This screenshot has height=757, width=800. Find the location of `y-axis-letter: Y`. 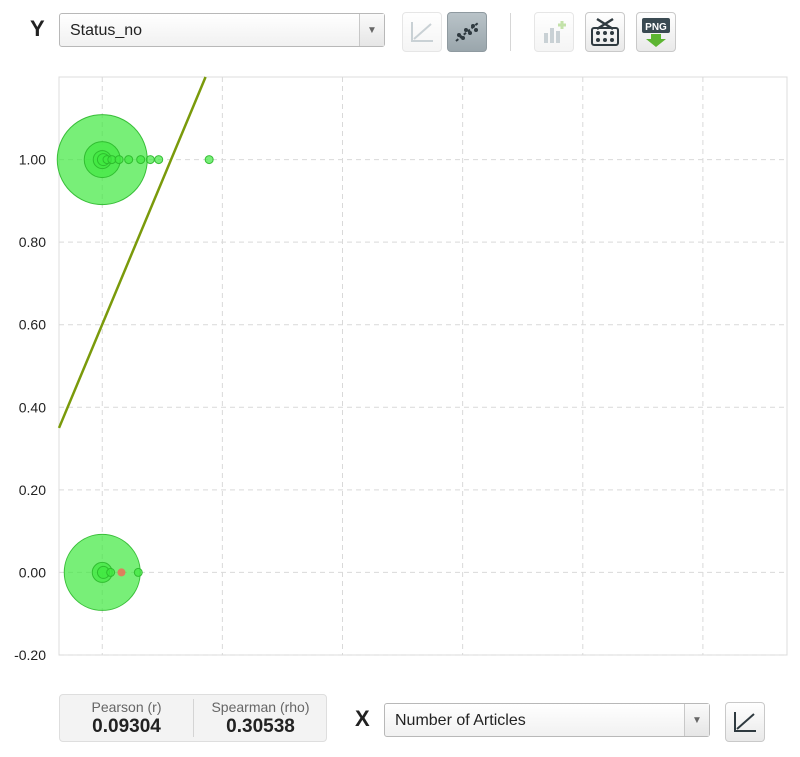

y-axis-letter: Y is located at coordinates (37, 28).